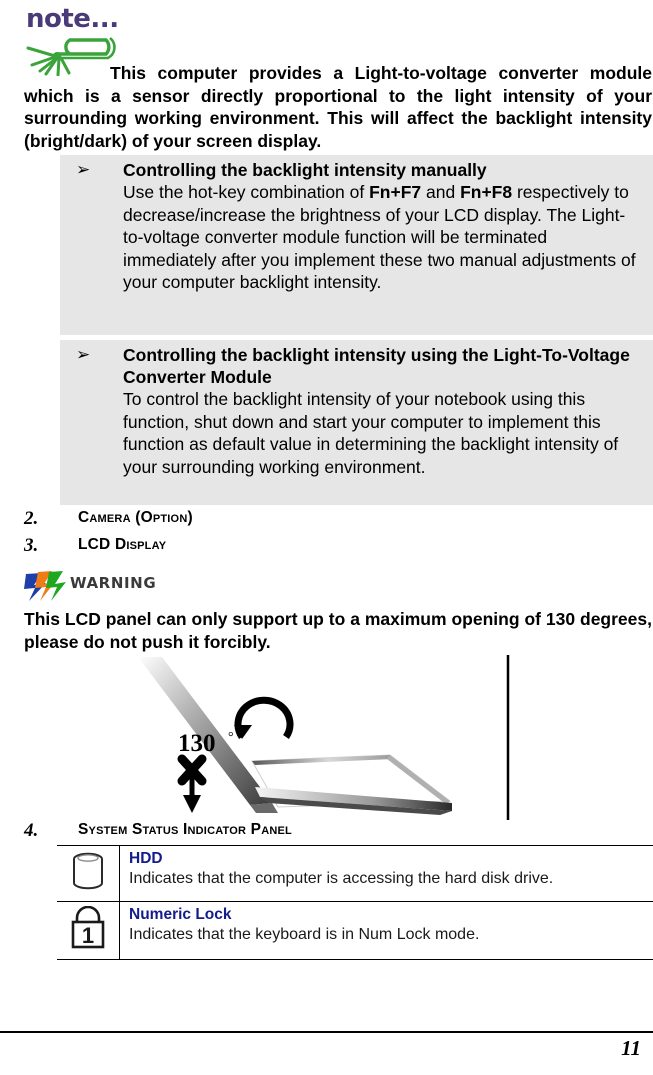 This screenshot has height=1075, width=653. Describe the element at coordinates (324, 737) in the screenshot. I see `laptop-lid-opening-angle-diagram: 130 °` at that location.